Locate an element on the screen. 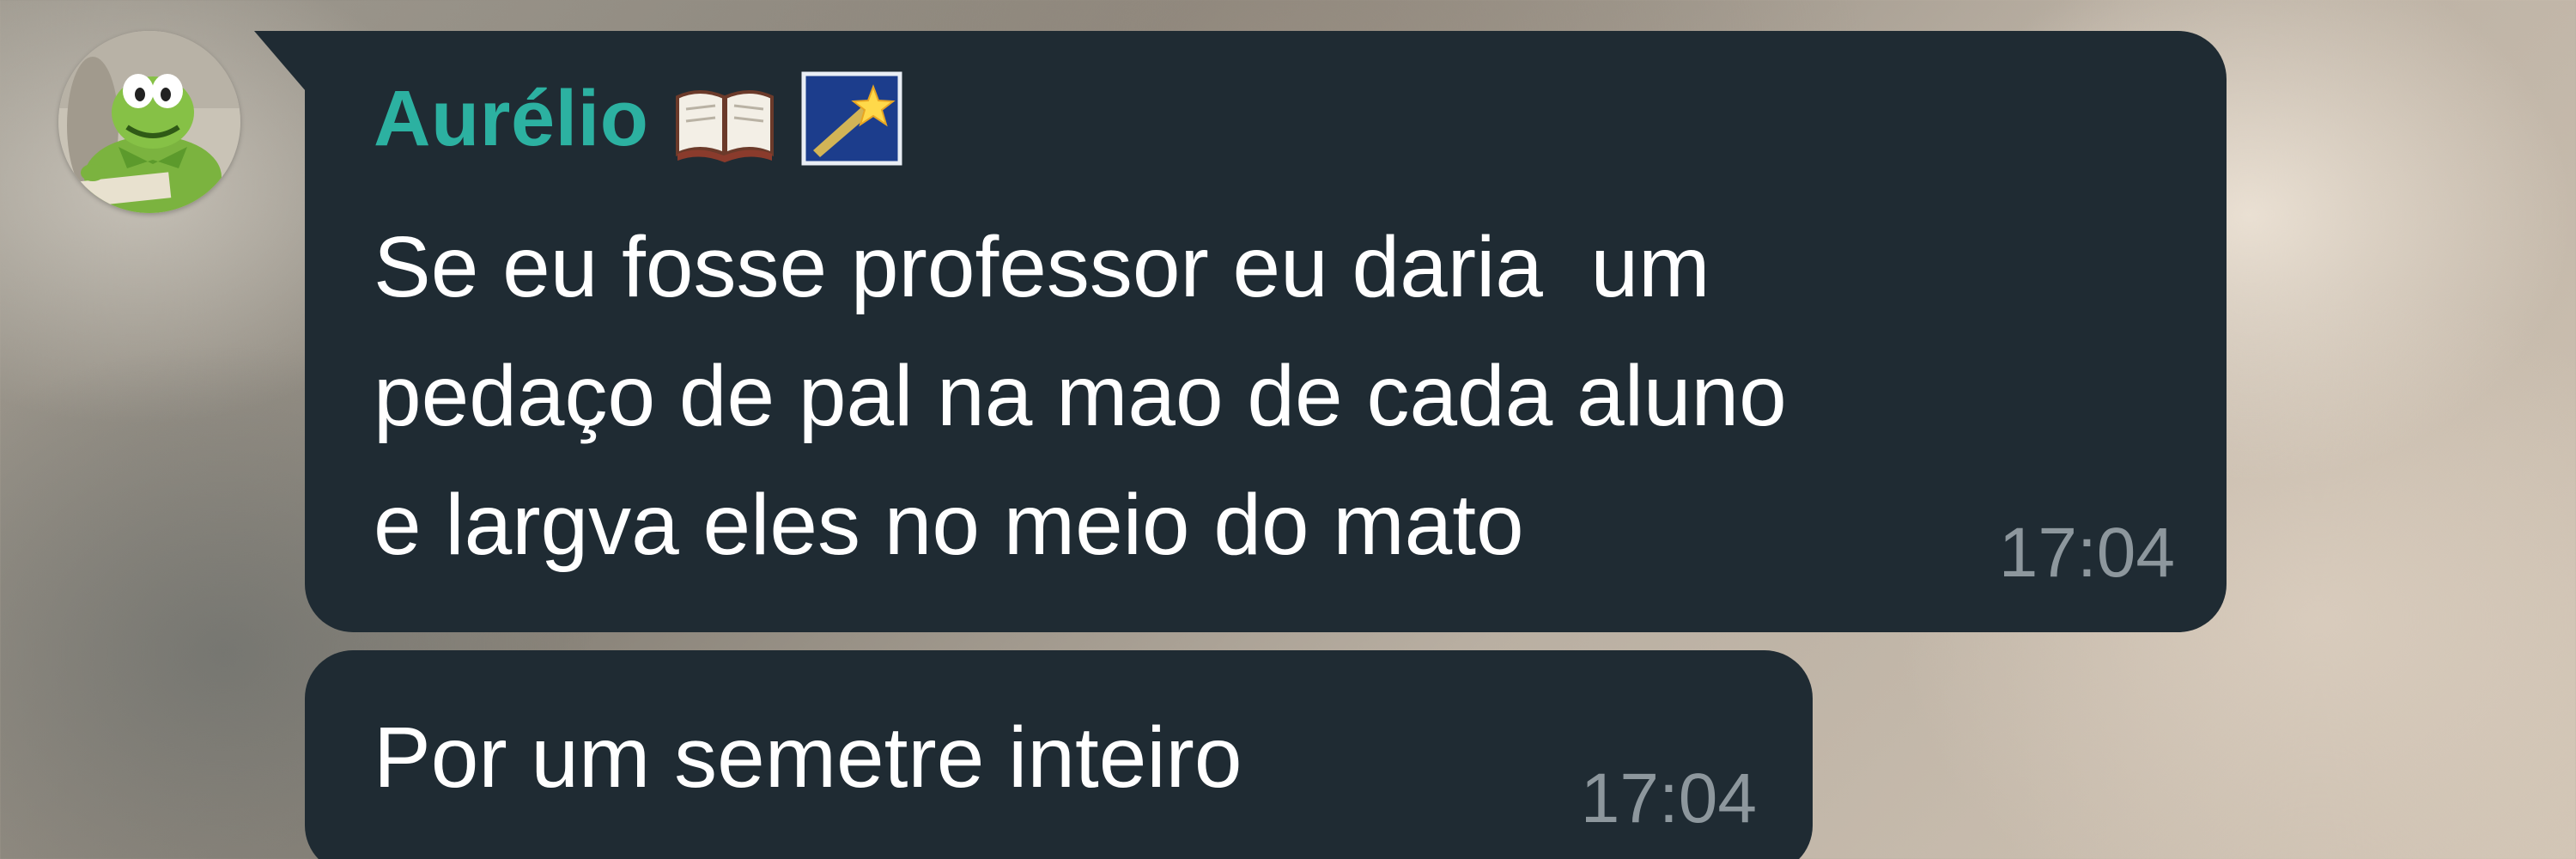  open-book-icon is located at coordinates (726, 126).